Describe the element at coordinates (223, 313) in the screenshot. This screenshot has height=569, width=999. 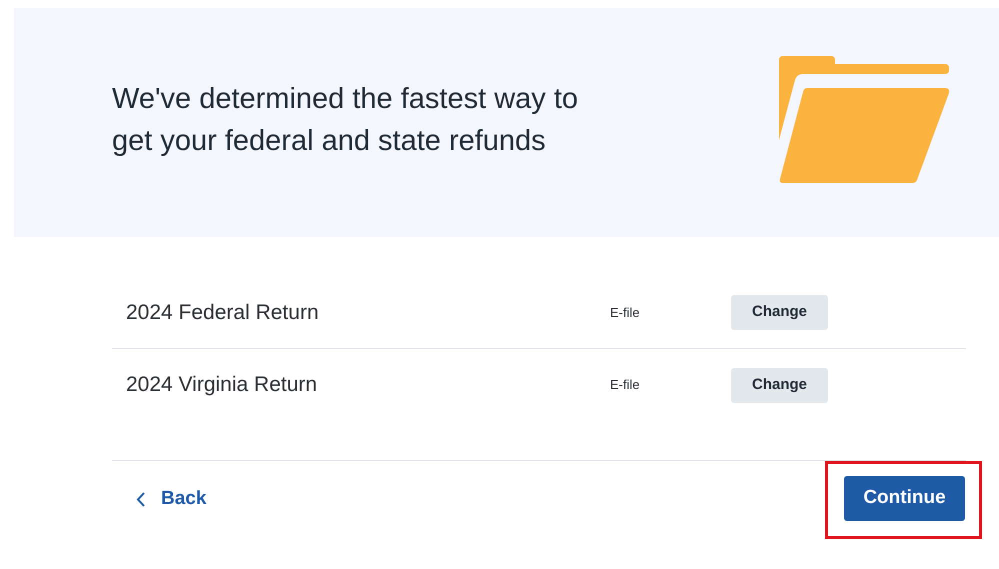
I see `return-name: 2024 Federal Return` at that location.